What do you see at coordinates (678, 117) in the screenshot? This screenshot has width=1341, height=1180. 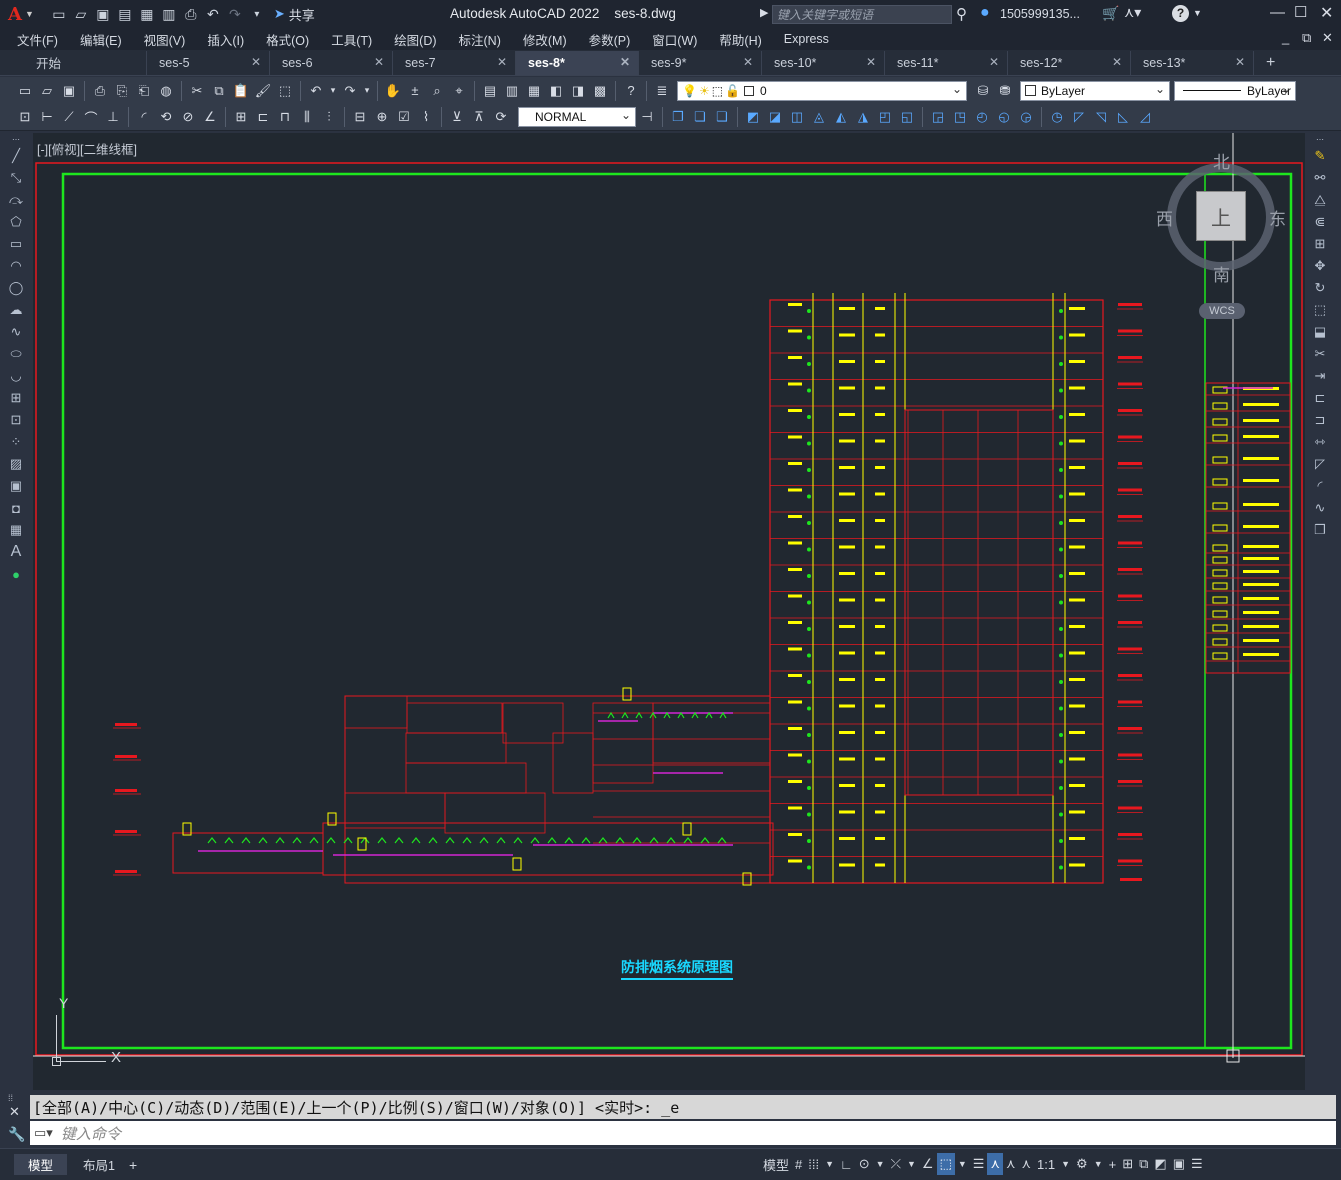 I see `union-icon: ❐` at bounding box center [678, 117].